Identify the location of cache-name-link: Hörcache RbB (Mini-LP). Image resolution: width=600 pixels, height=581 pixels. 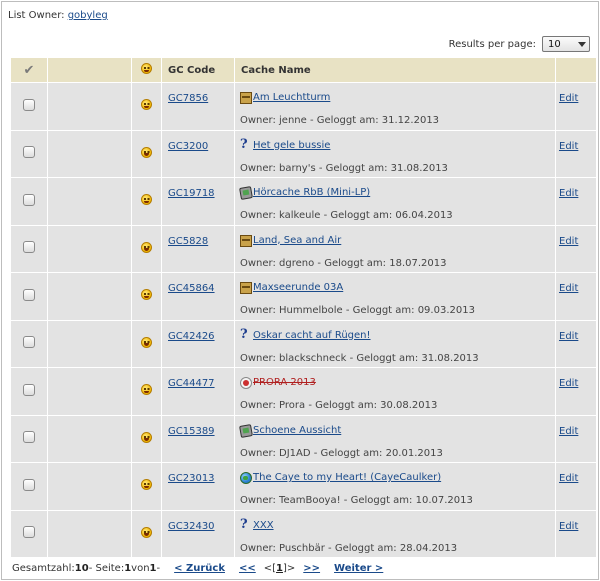
(311, 192).